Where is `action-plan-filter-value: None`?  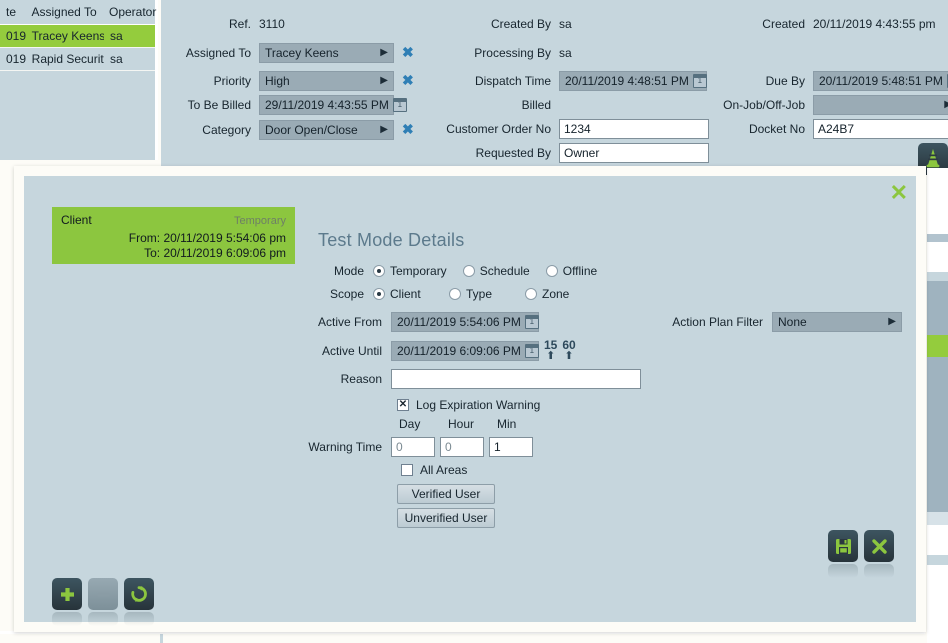 action-plan-filter-value: None is located at coordinates (792, 321).